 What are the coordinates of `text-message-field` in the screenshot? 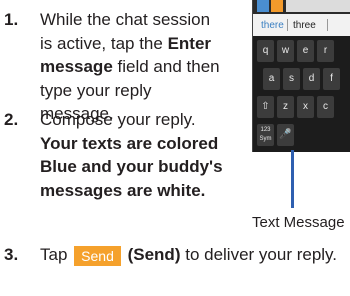 It's located at (318, 6).